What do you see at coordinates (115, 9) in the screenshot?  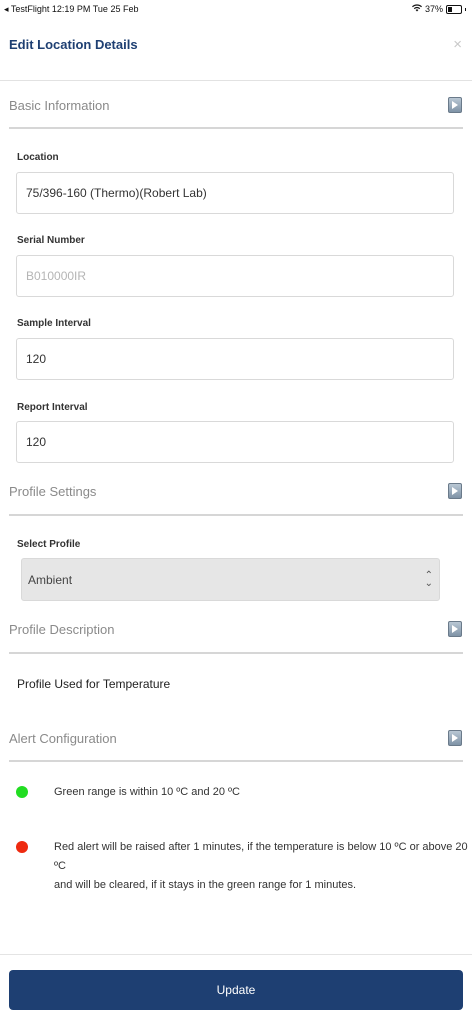 I see `status-date: Tue 25 Feb` at bounding box center [115, 9].